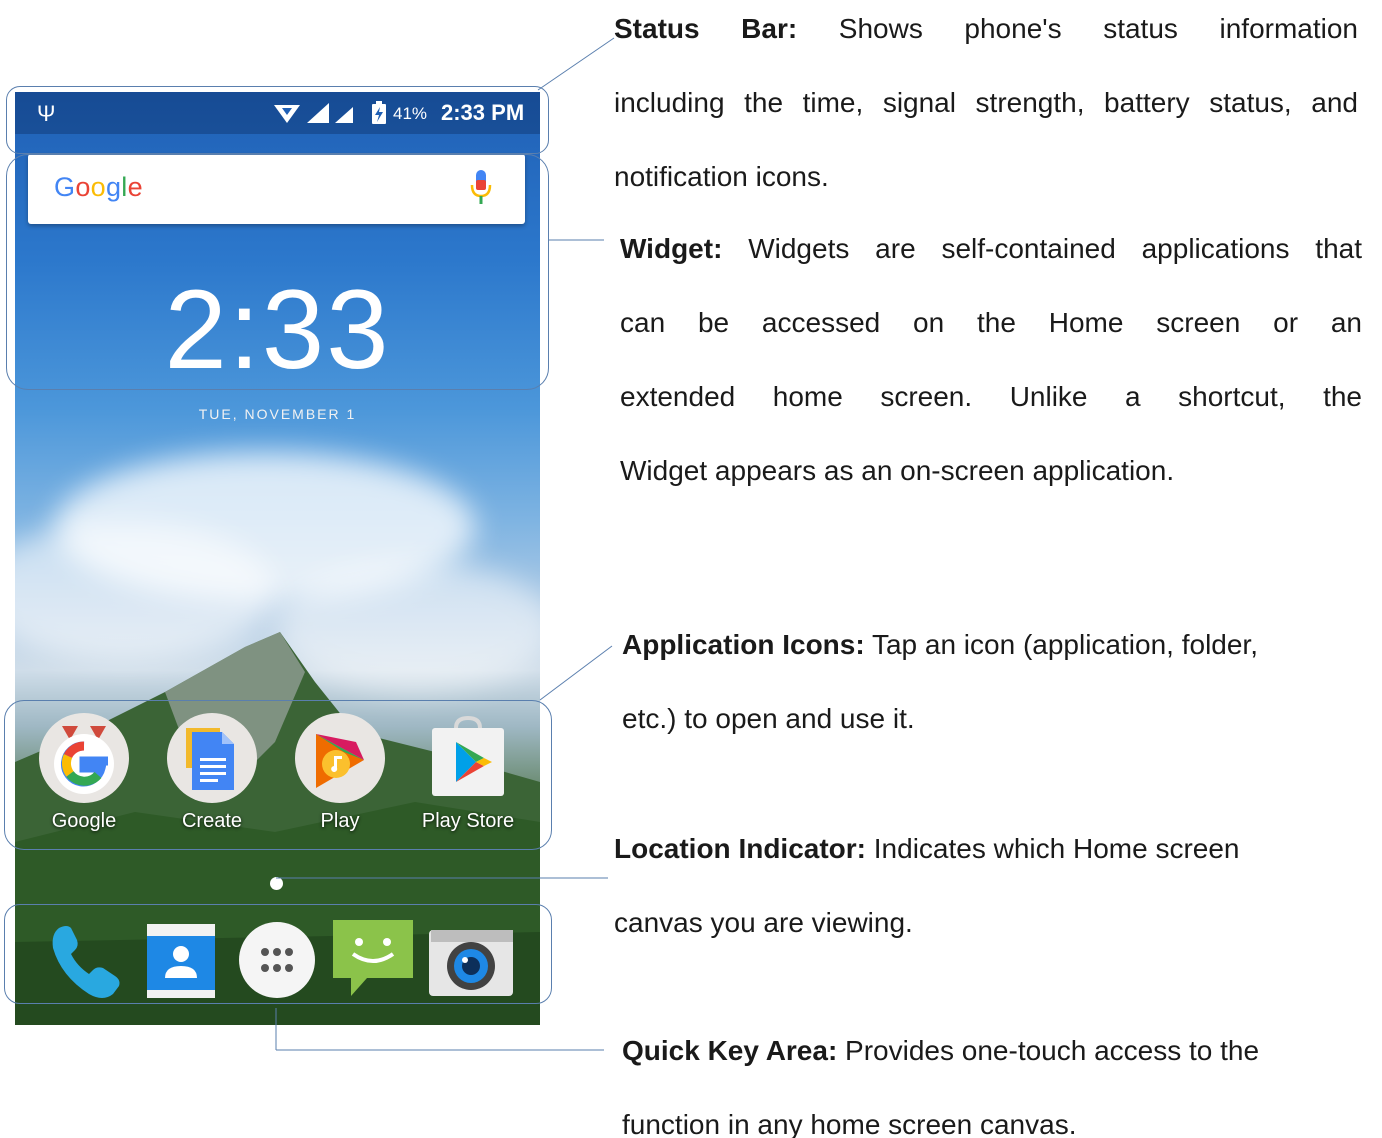 The width and height of the screenshot is (1382, 1138). What do you see at coordinates (743, 644) in the screenshot?
I see `callout-title: Application Icons:` at bounding box center [743, 644].